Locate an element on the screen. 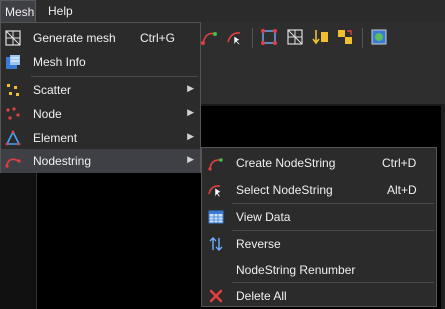  grid-icon is located at coordinates (13, 38).